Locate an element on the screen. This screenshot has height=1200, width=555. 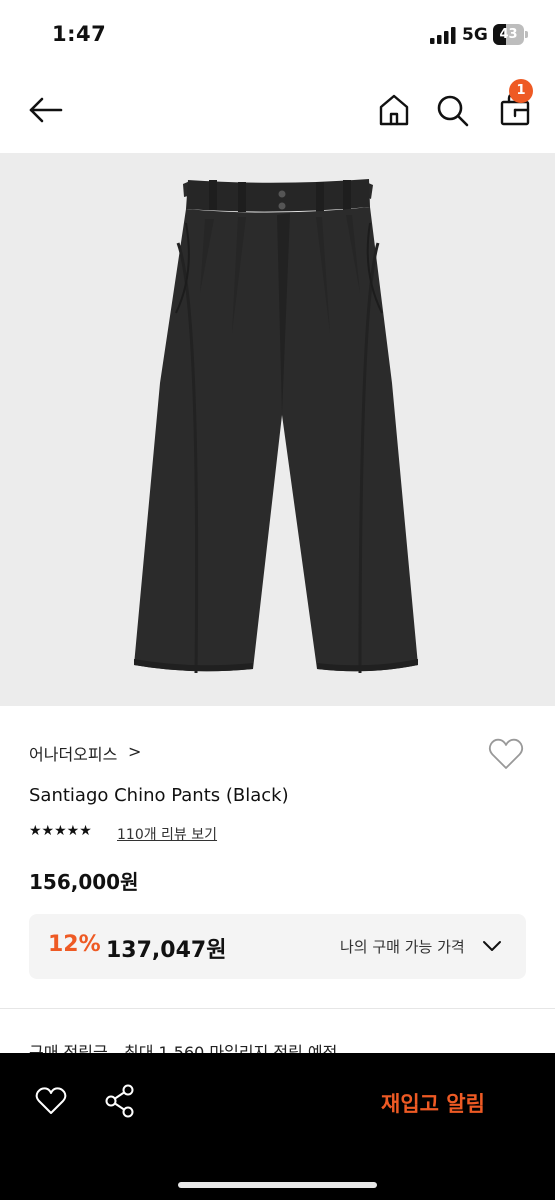
points-label: 구매 적립금 is located at coordinates (68, 1048).